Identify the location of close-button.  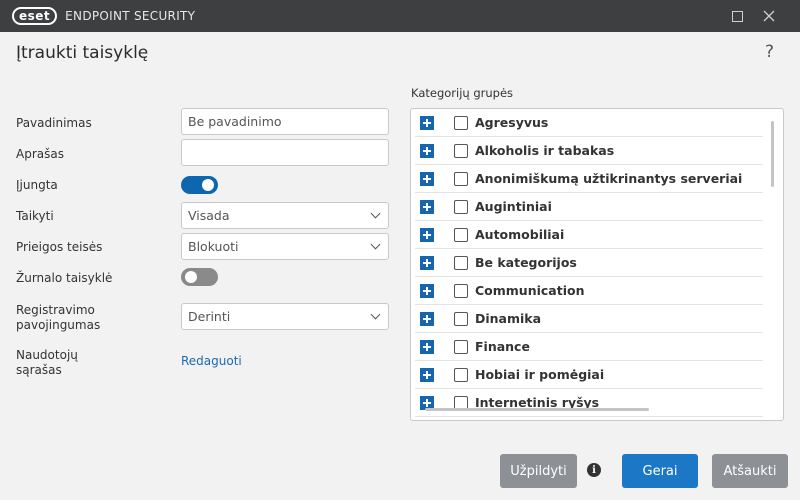
(769, 16).